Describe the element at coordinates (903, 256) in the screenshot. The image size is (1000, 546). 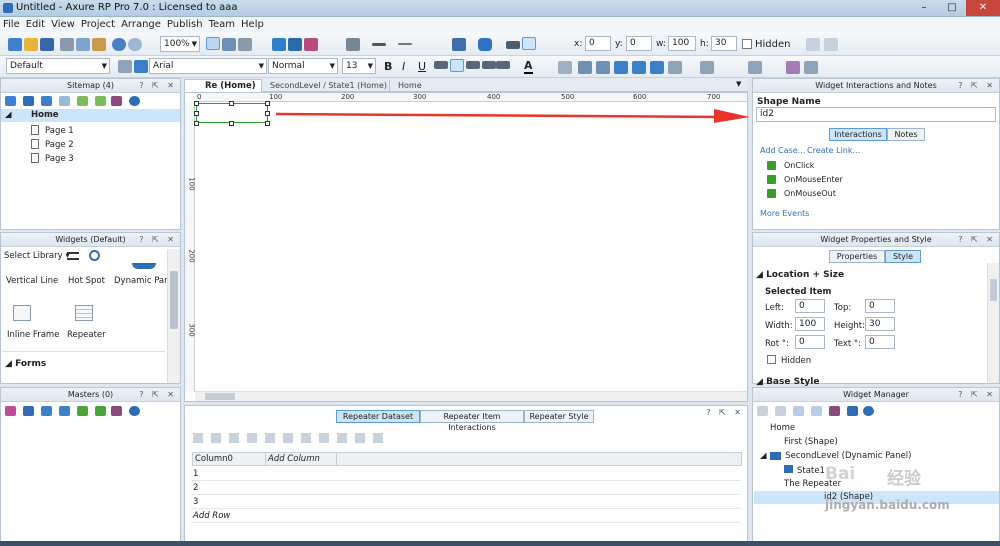
I see `tab-style: Style` at that location.